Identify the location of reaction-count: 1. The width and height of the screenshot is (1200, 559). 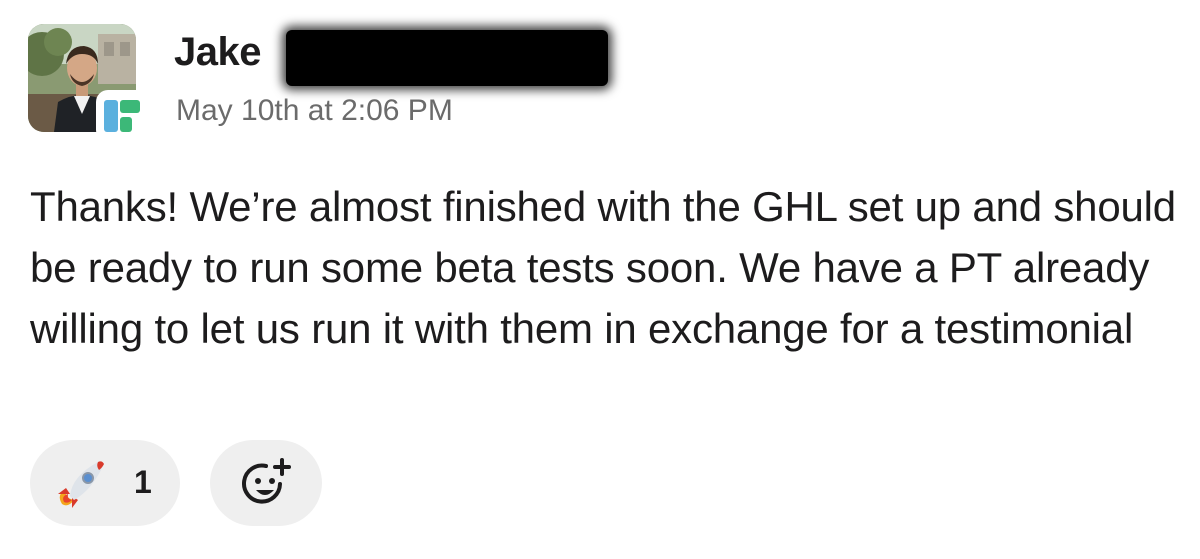
(143, 482).